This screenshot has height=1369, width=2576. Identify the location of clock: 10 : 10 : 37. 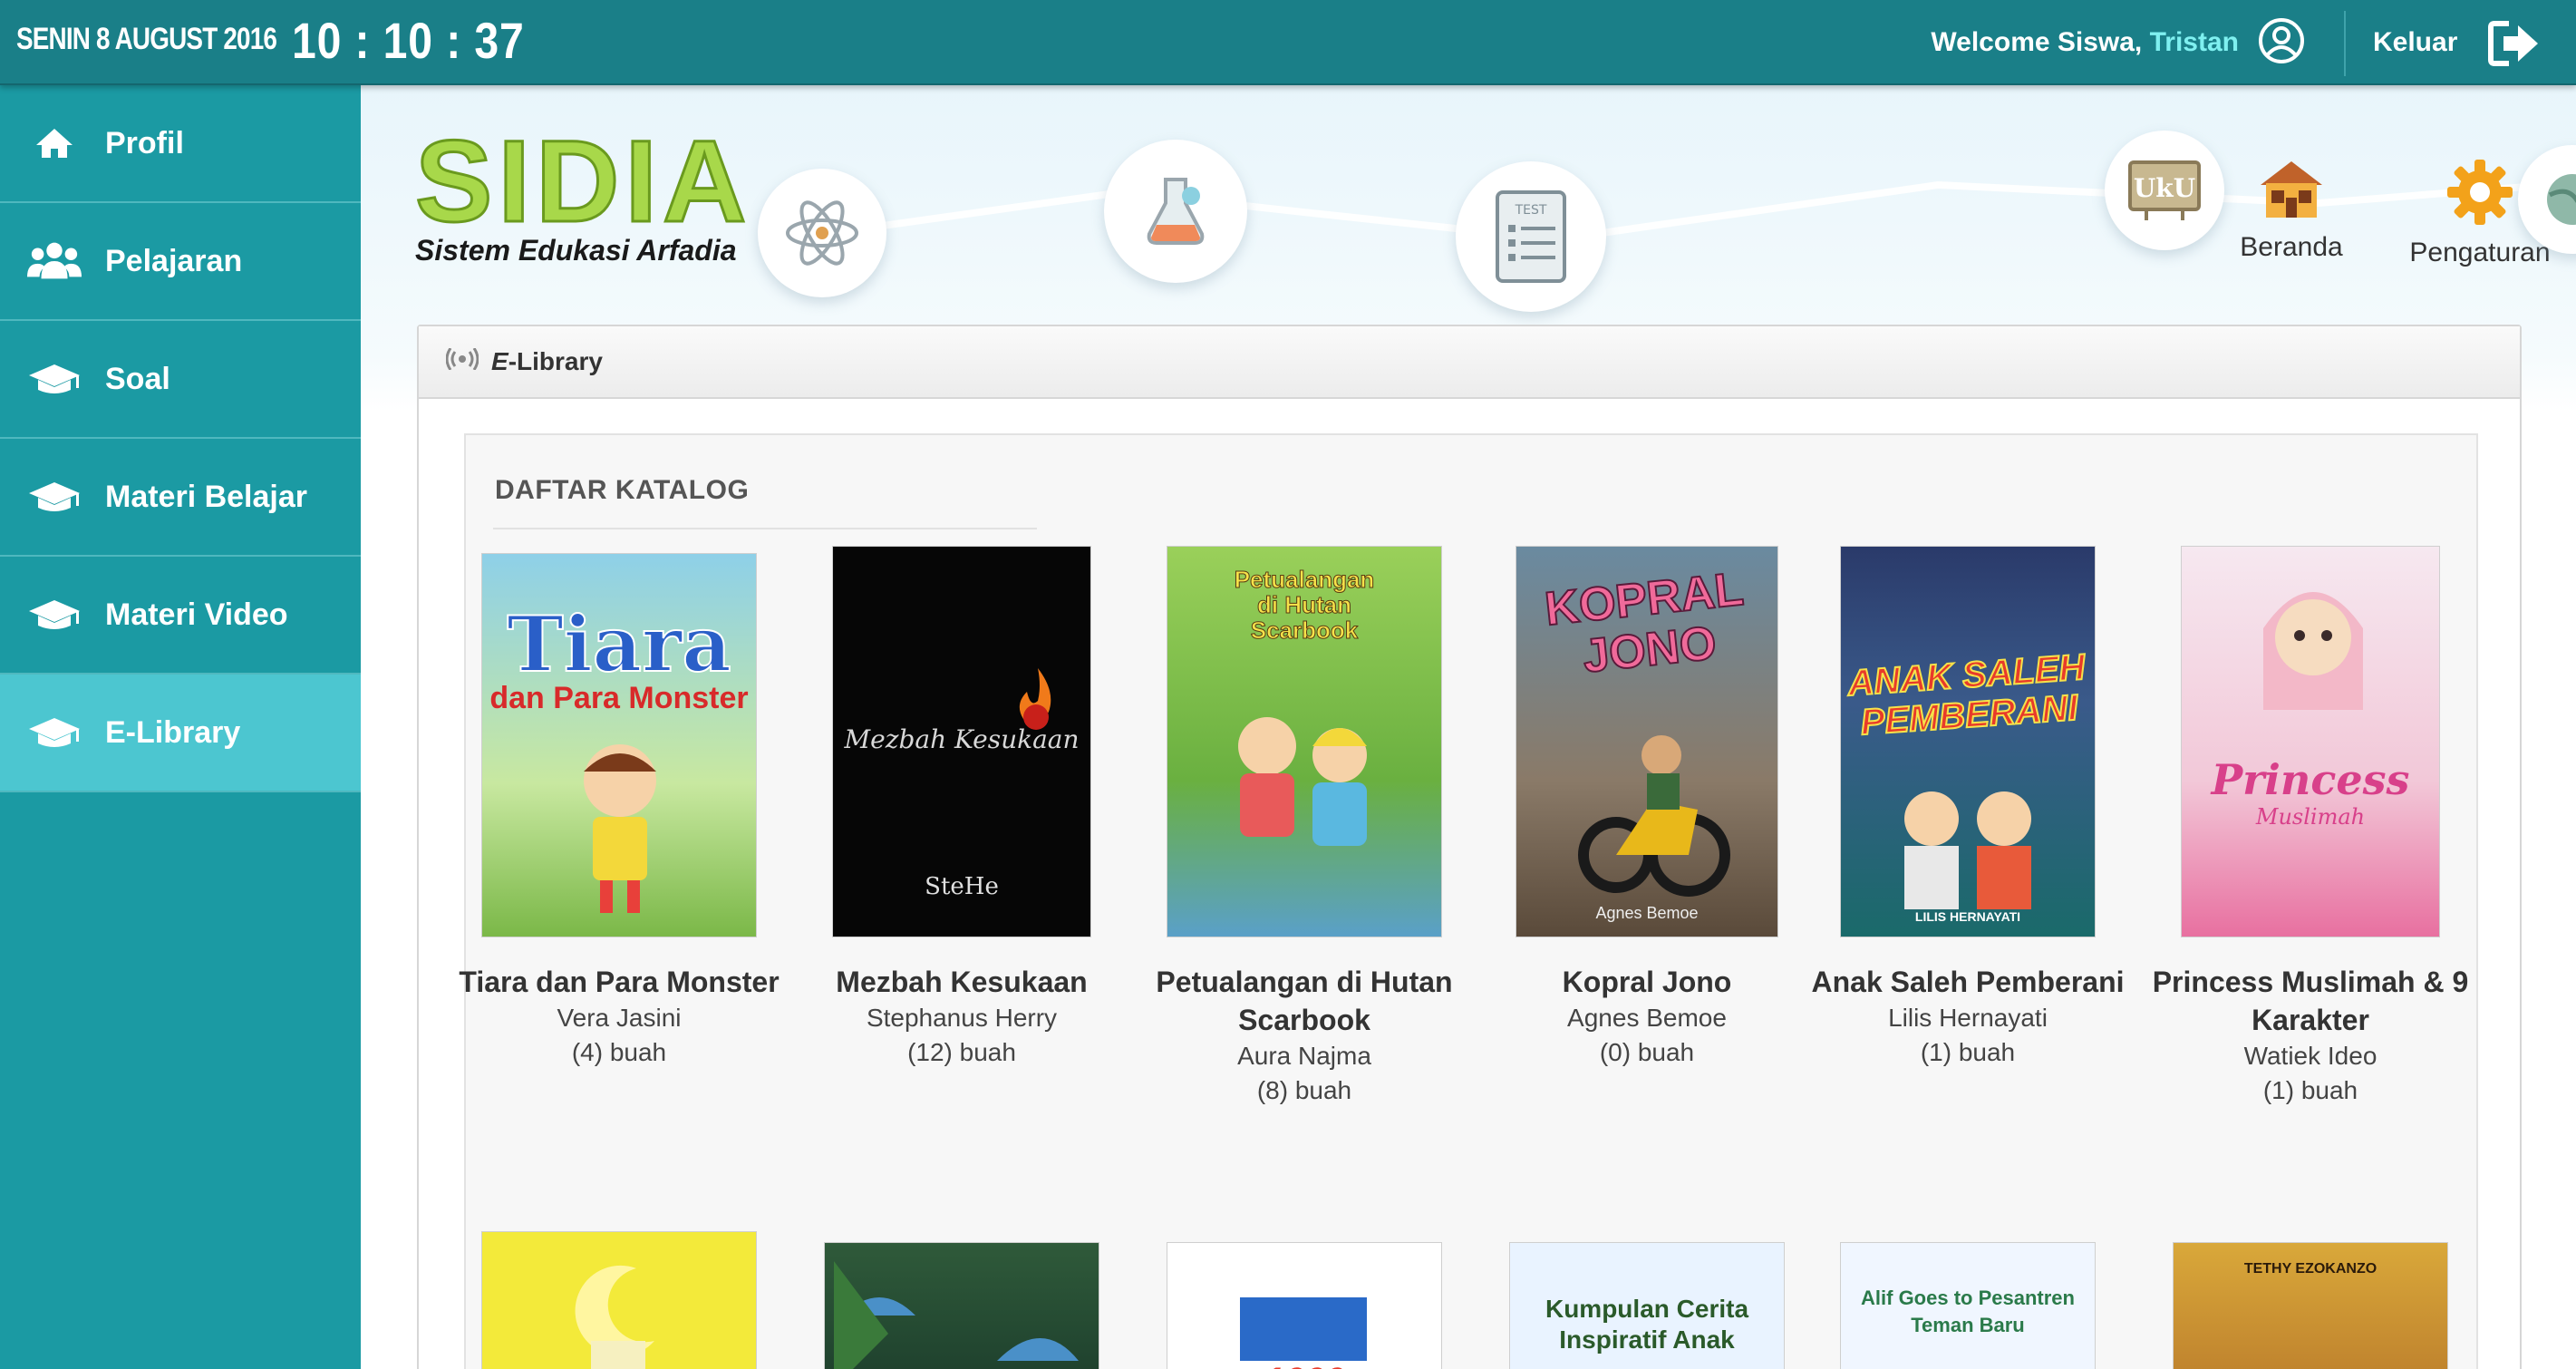
(408, 40).